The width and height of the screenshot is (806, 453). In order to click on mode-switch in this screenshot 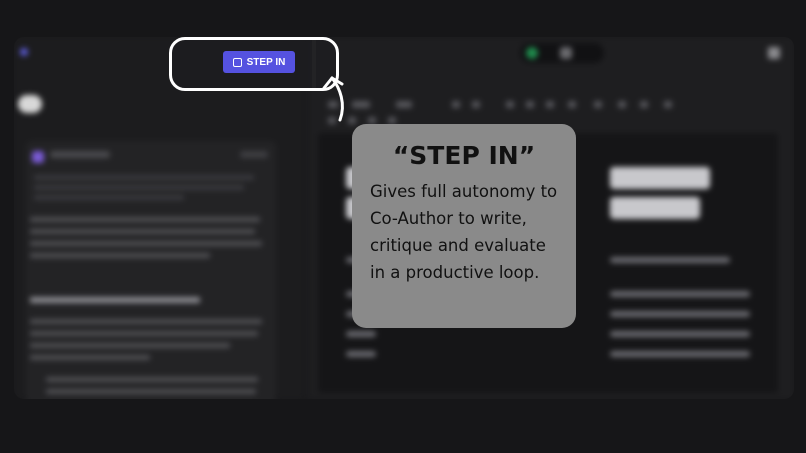, I will do `click(562, 53)`.